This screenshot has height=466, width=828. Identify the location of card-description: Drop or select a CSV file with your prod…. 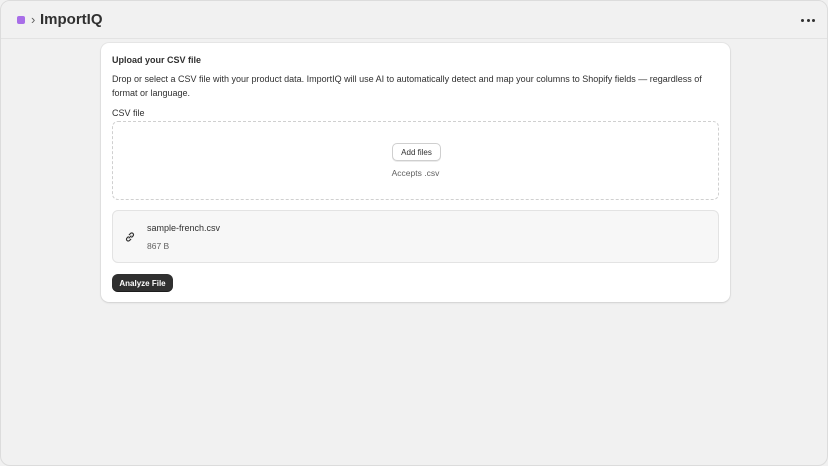
(407, 86).